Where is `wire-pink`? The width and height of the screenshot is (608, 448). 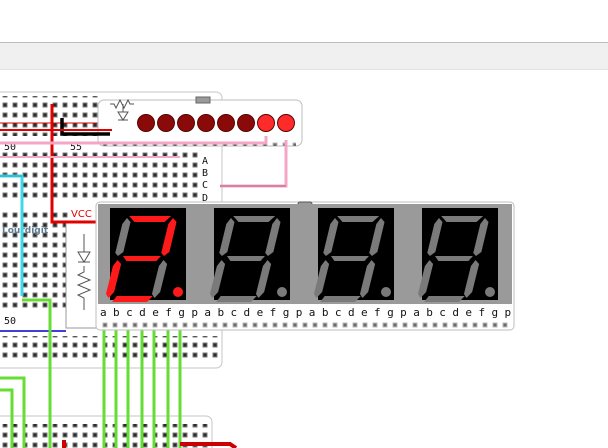 wire-pink is located at coordinates (254, 164).